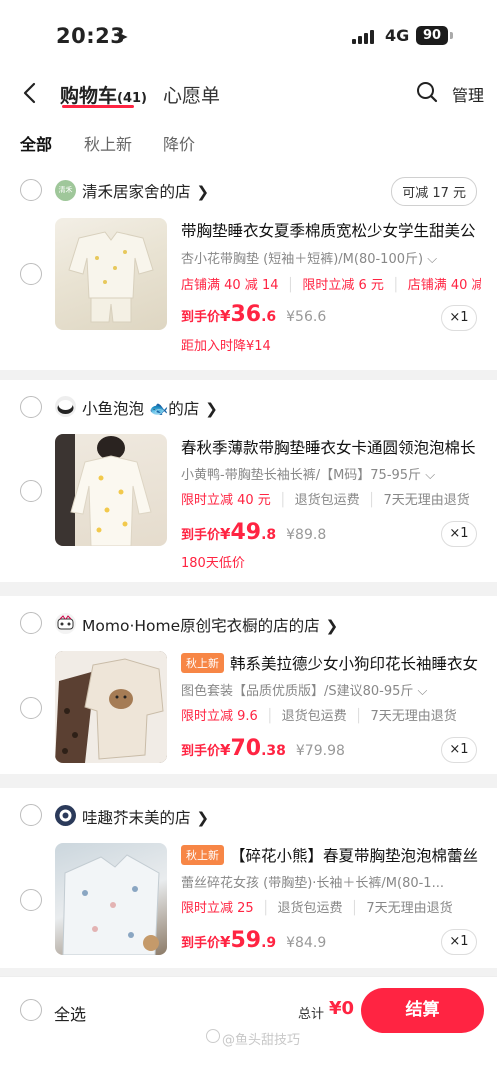 This screenshot has width=497, height=1080. I want to click on product-title: 带胸垫睡衣女夏季棉质宽松少女学生甜美公, so click(329, 230).